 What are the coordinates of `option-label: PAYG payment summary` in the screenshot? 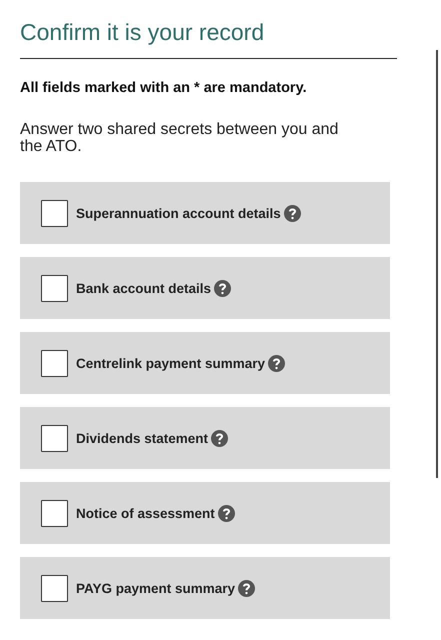 It's located at (156, 588).